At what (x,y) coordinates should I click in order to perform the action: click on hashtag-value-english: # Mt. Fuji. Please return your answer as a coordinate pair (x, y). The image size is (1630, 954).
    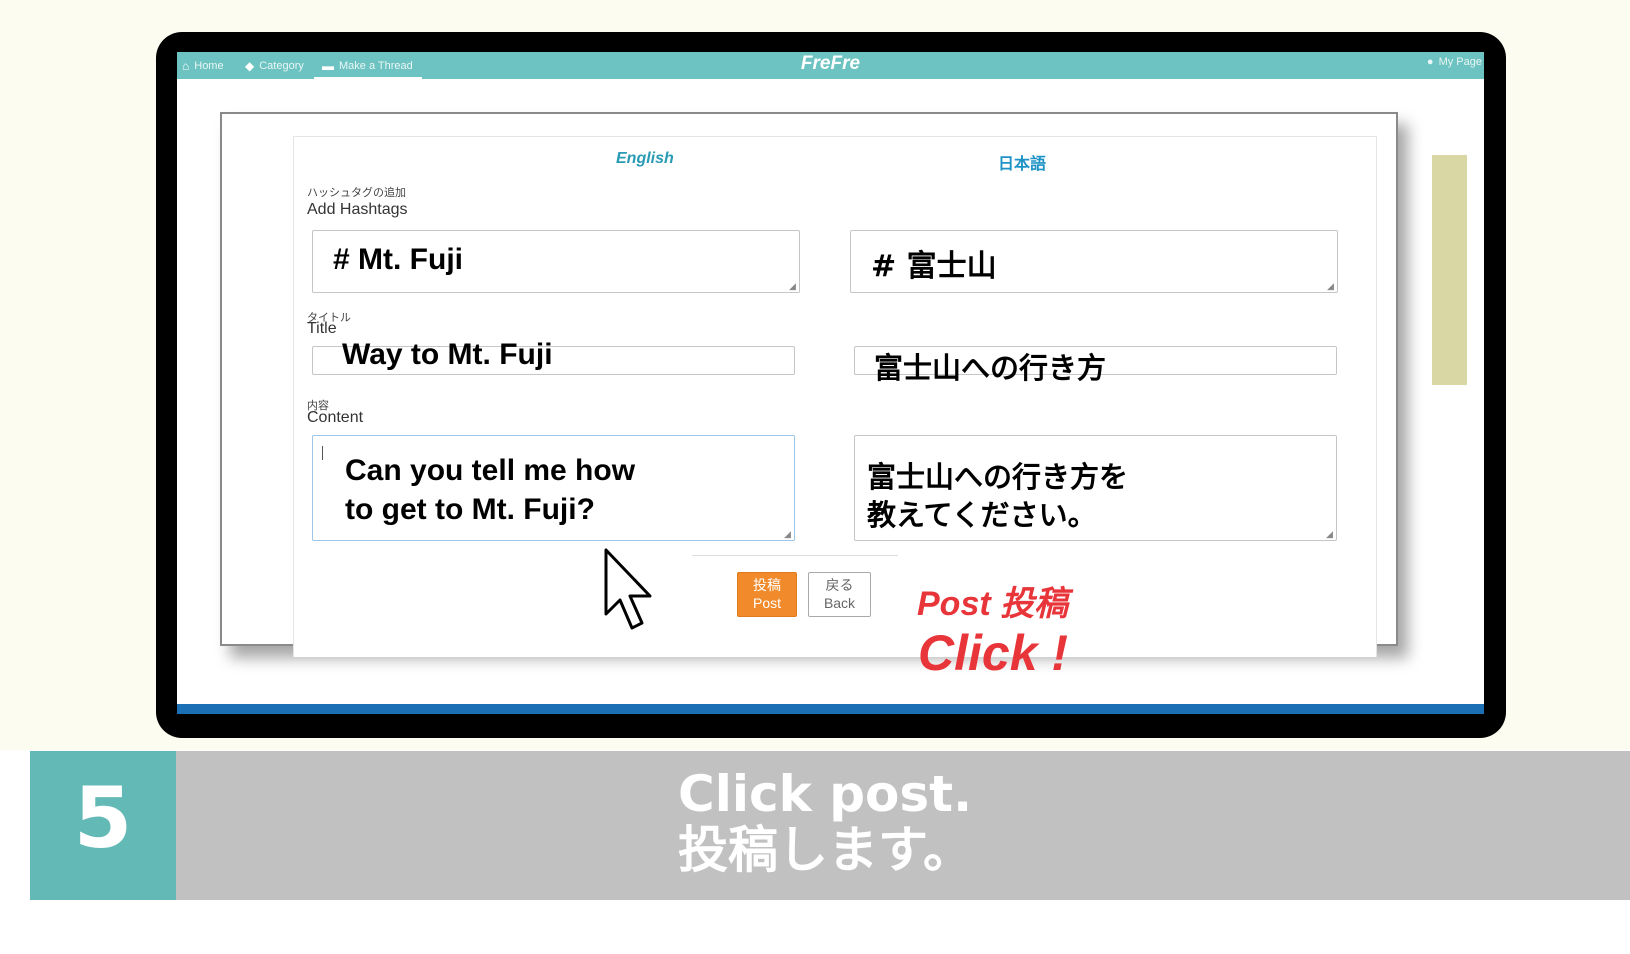
    Looking at the image, I should click on (398, 259).